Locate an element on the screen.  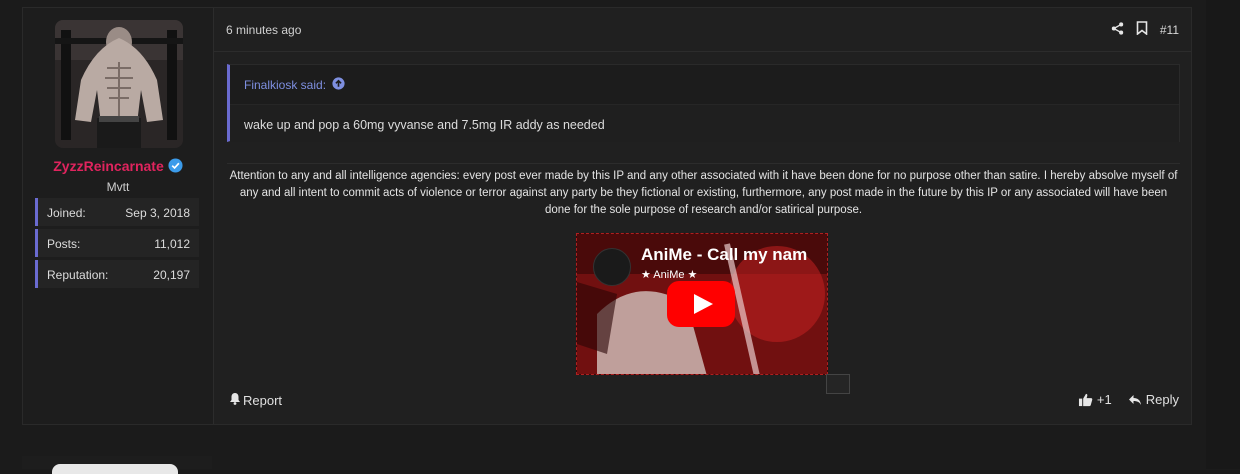
report-label: Report is located at coordinates (263, 400).